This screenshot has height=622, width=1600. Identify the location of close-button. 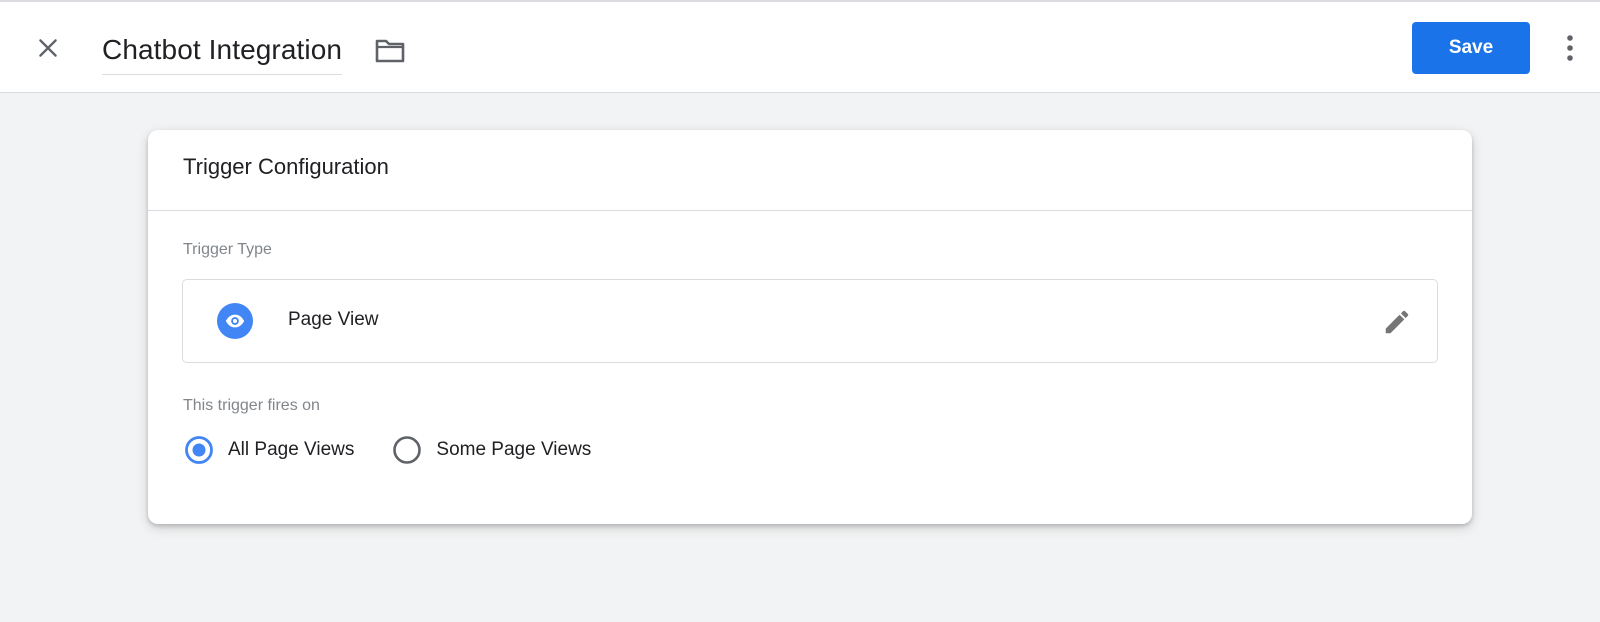
(48, 48).